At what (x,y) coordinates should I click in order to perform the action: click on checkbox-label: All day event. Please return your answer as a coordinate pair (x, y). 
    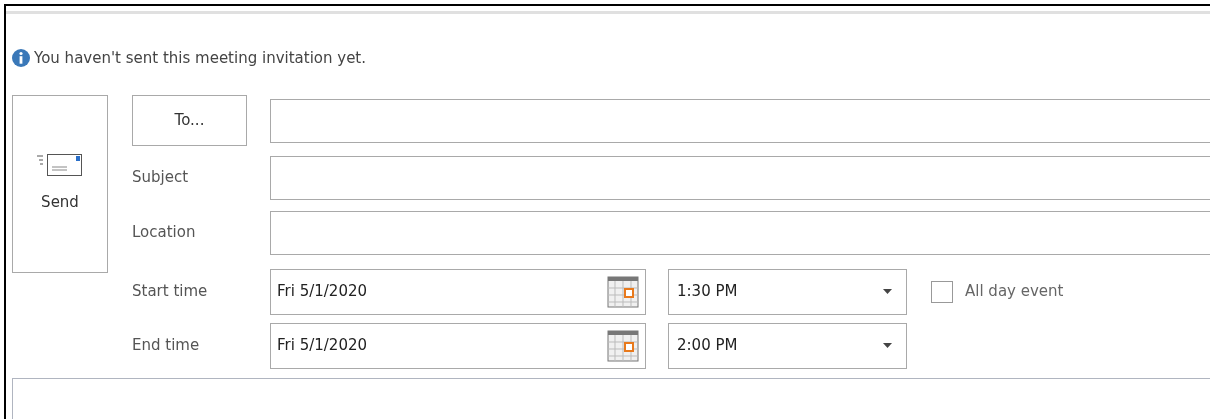
    Looking at the image, I should click on (1014, 292).